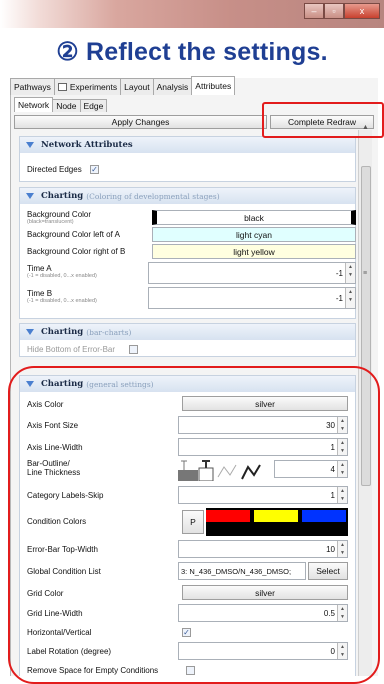 Image resolution: width=384 pixels, height=684 pixels. I want to click on sub-tabs: Network Node Edge, so click(61, 105).